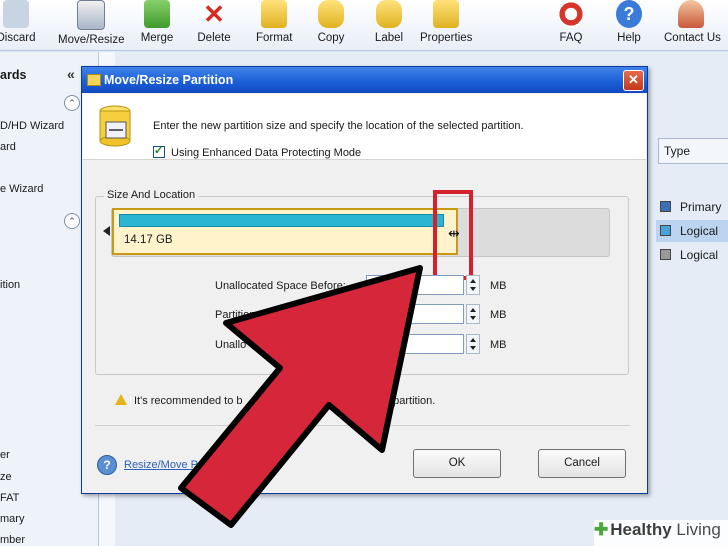 This screenshot has width=728, height=546. What do you see at coordinates (661, 533) in the screenshot?
I see `watermark: ✚ Healthy Living` at bounding box center [661, 533].